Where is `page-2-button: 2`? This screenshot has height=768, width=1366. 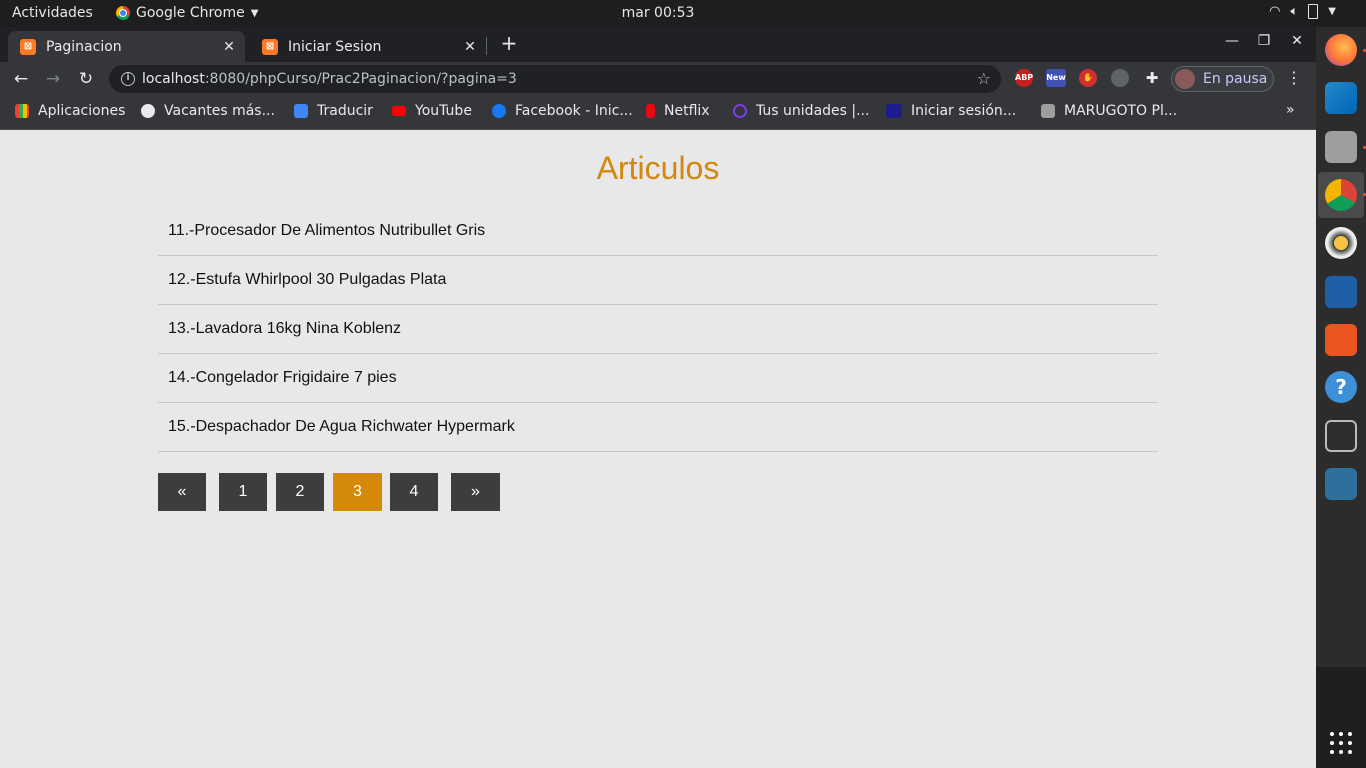
page-2-button: 2 is located at coordinates (300, 492).